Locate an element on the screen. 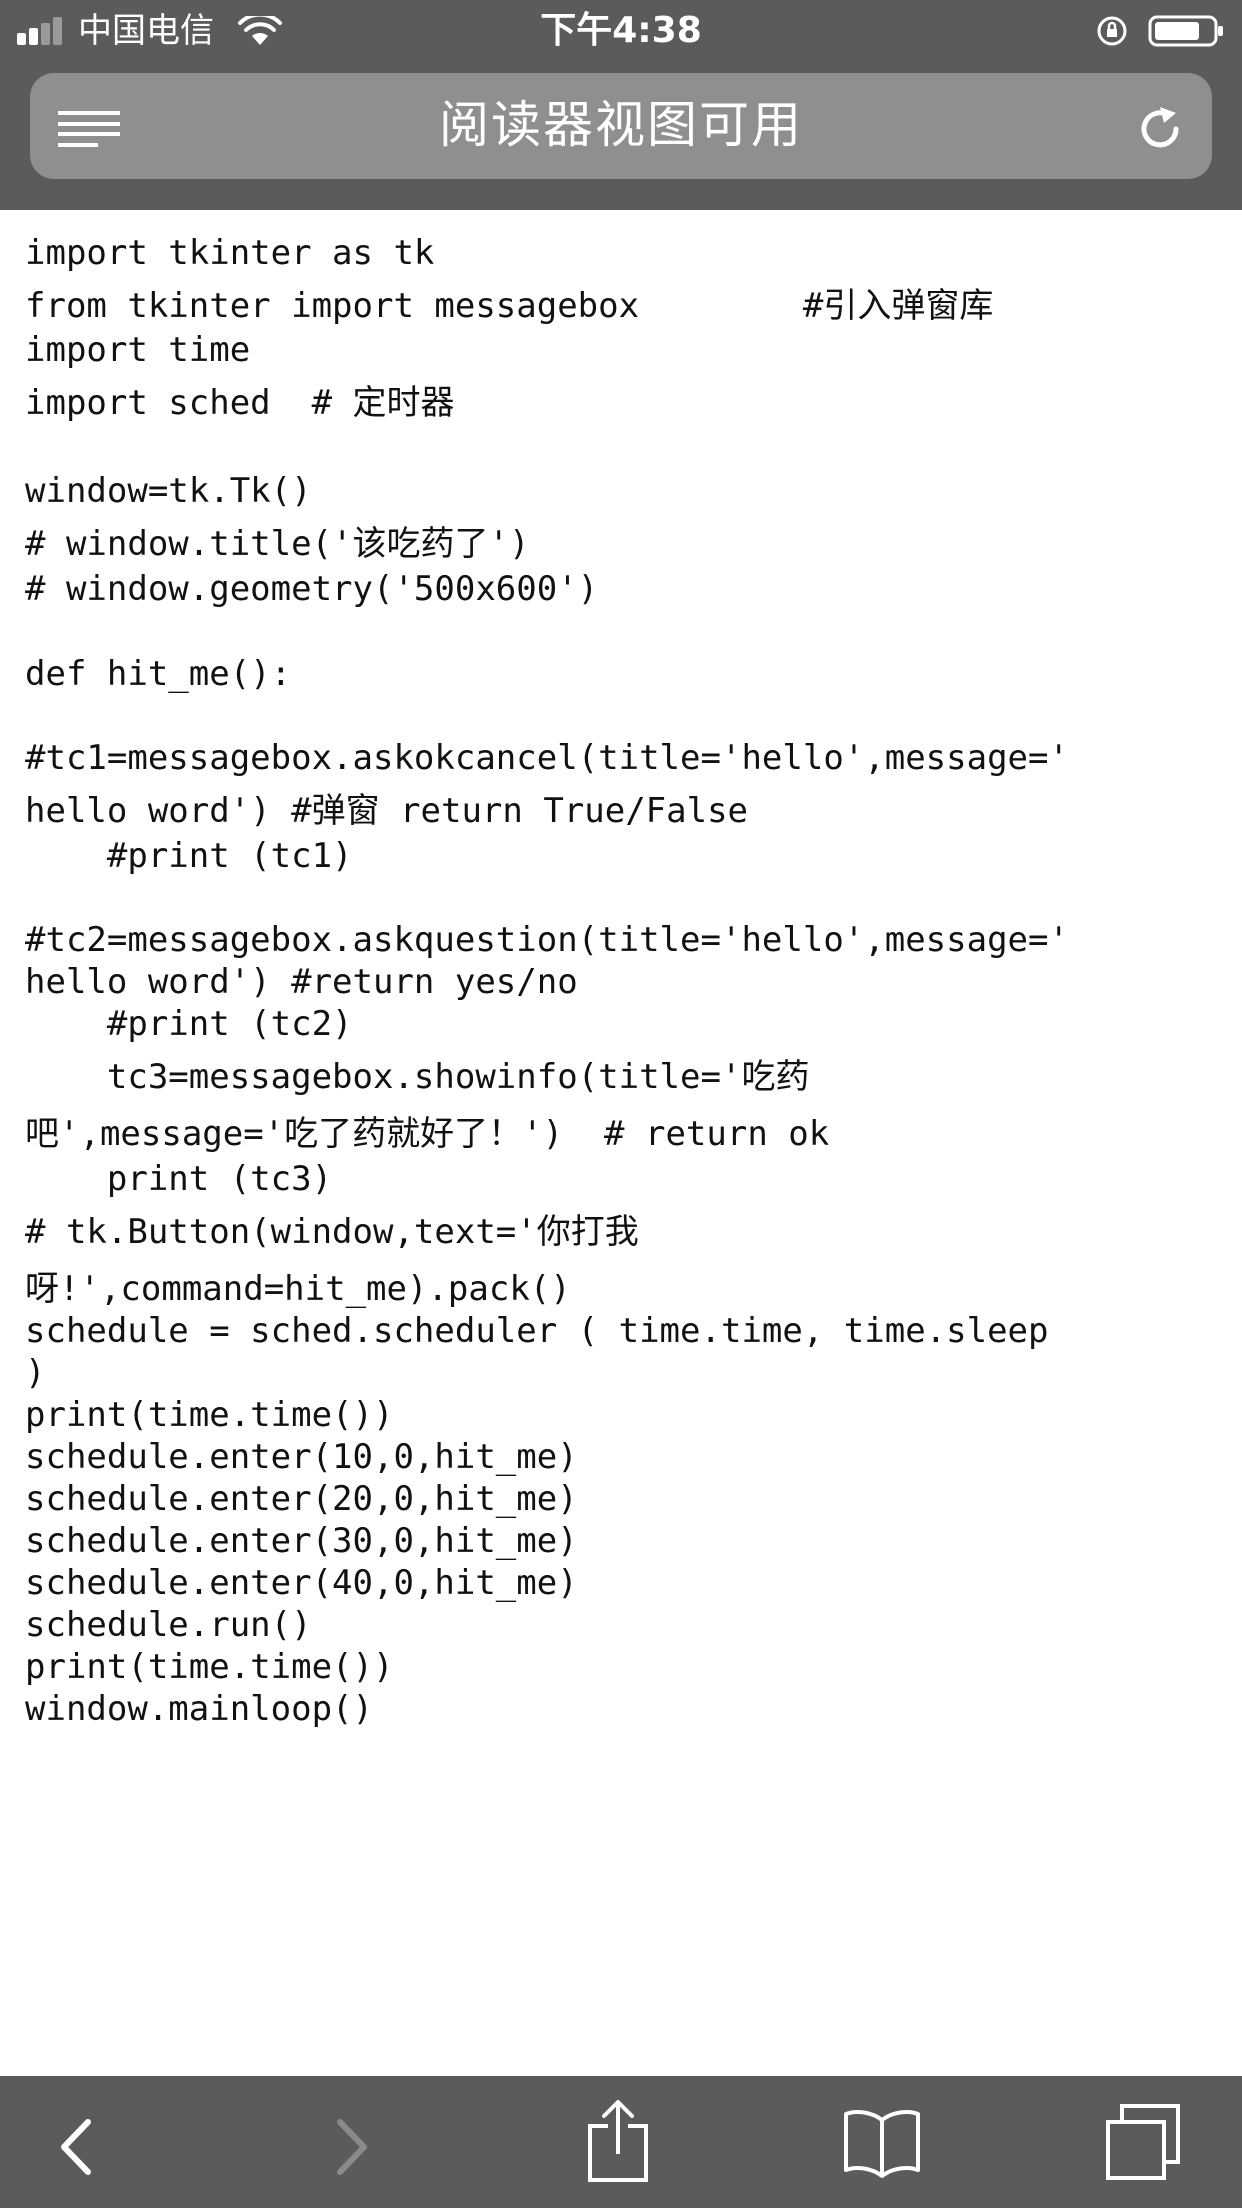  code-line: schedule.enter(10,0,hit_me) is located at coordinates (301, 1457).